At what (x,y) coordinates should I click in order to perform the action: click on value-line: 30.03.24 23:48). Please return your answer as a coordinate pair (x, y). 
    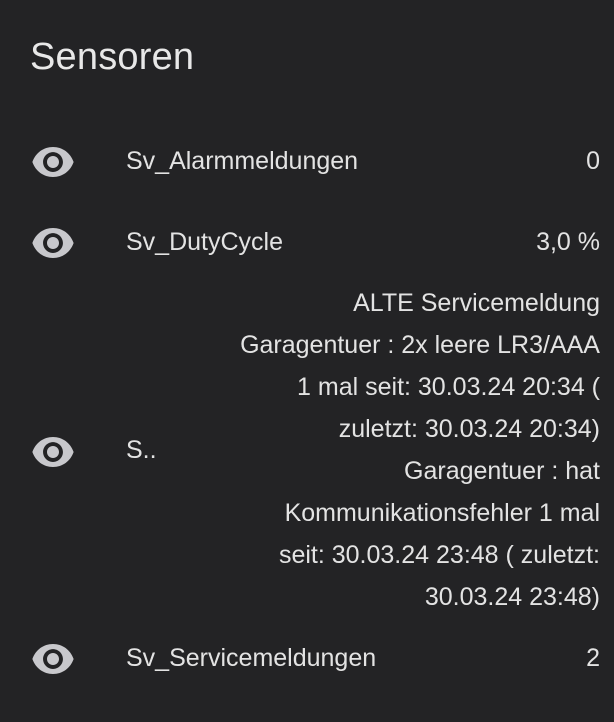
    Looking at the image, I should click on (512, 597).